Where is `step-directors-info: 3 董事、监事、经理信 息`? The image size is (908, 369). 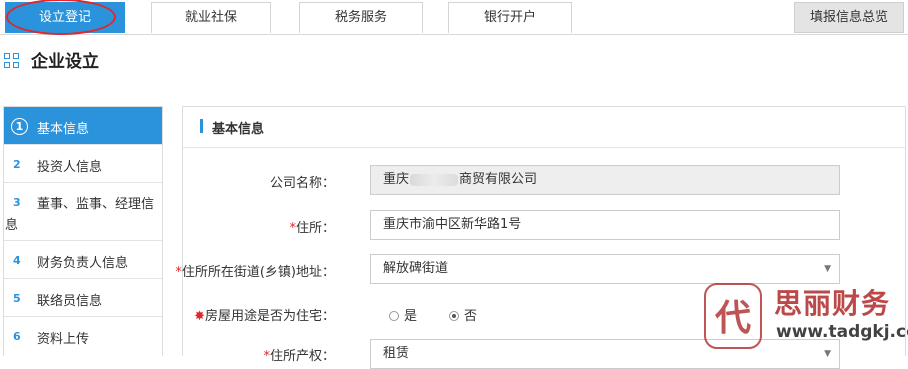
step-directors-info: 3 董事、监事、经理信 息 is located at coordinates (83, 212).